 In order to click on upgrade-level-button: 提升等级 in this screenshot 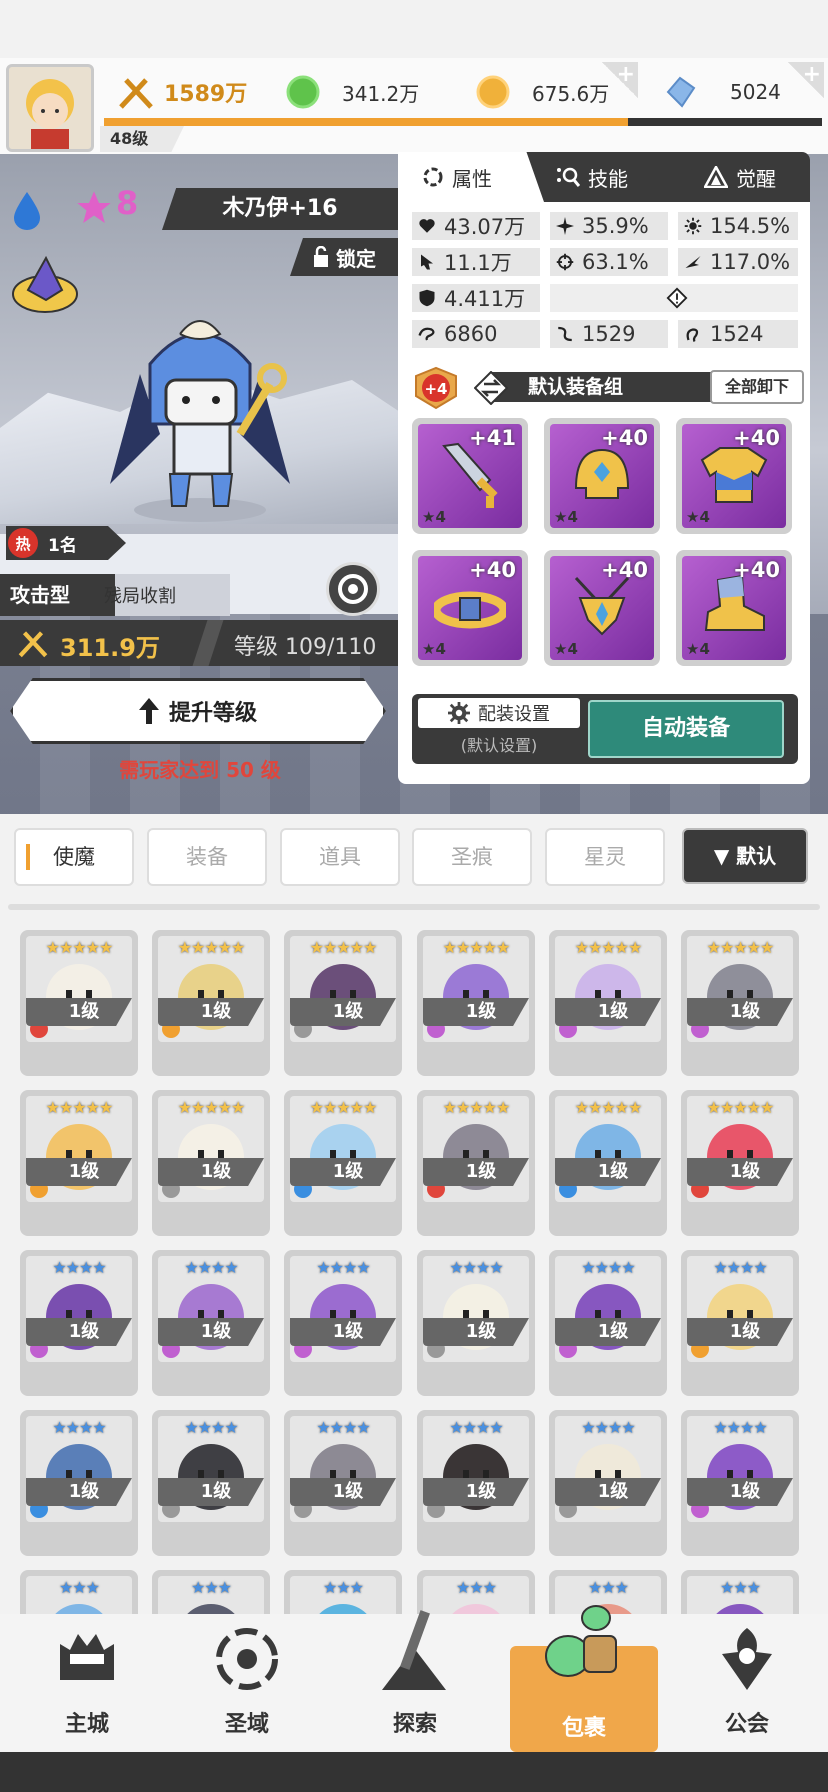, I will do `click(198, 711)`.